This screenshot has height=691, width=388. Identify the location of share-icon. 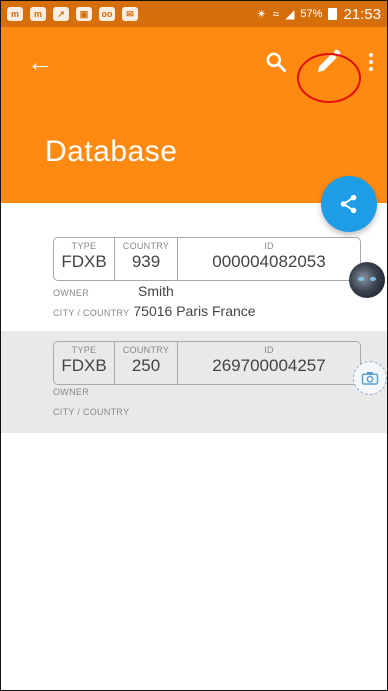
(348, 204).